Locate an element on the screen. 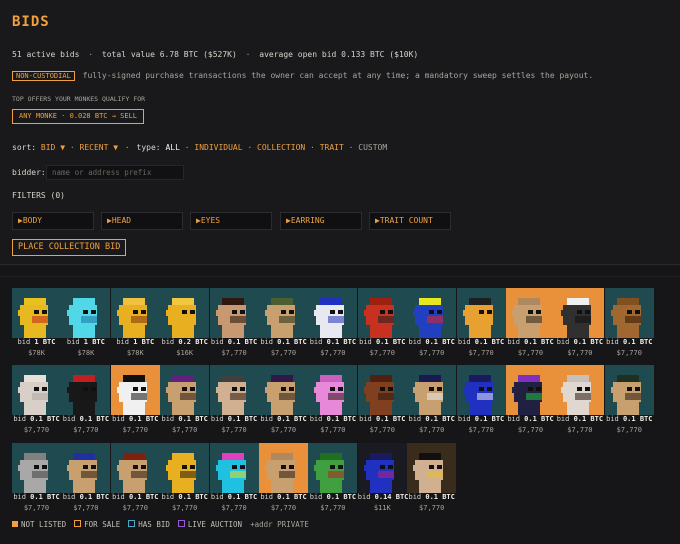 The image size is (680, 544). filter-body: ▶BODY is located at coordinates (53, 221).